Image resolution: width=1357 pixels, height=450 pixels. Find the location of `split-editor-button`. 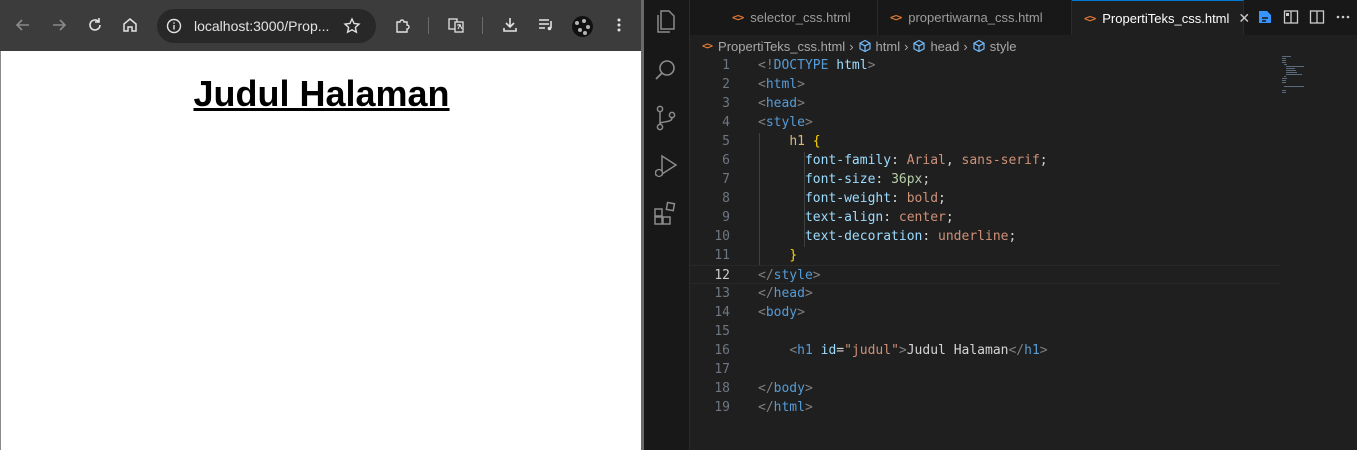

split-editor-button is located at coordinates (1317, 17).